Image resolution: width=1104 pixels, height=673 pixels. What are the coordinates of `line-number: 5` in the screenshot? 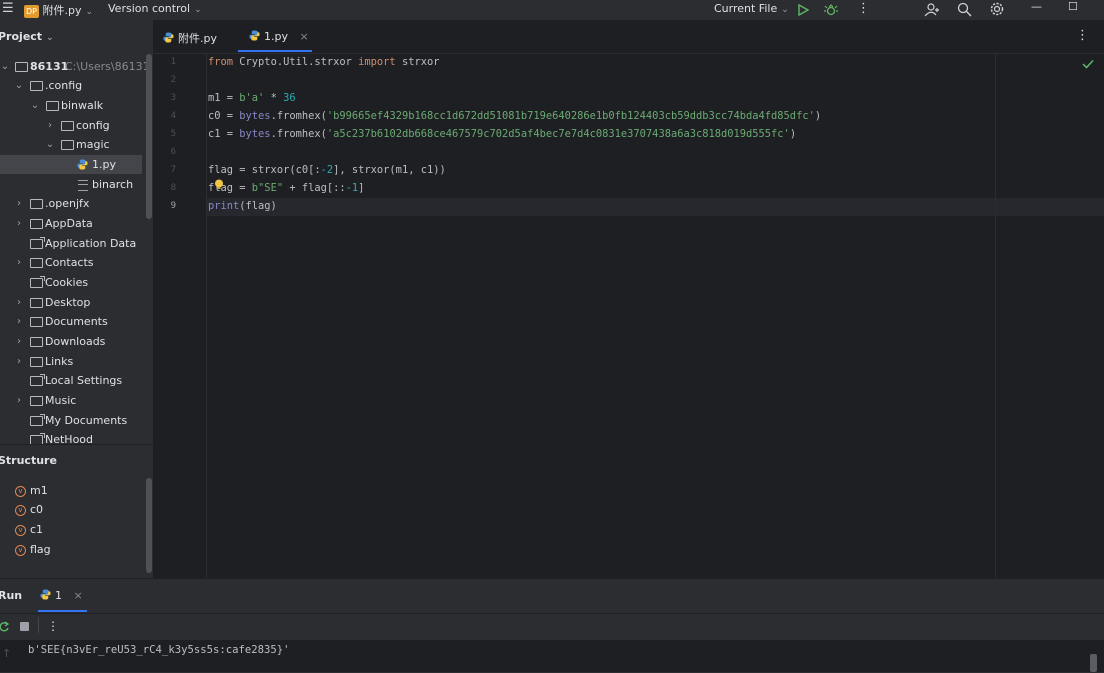 It's located at (173, 134).